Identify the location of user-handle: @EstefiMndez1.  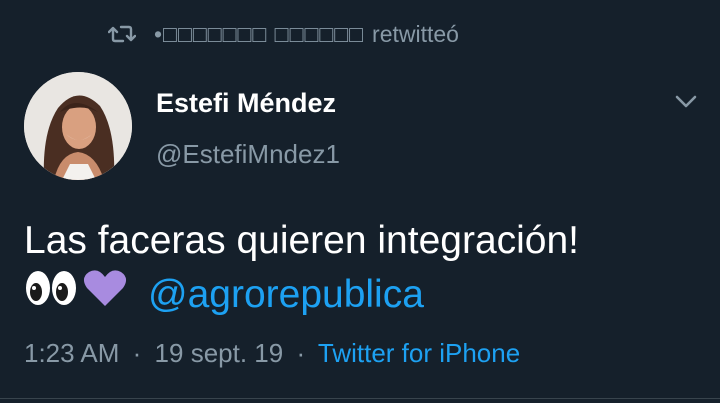
(248, 154).